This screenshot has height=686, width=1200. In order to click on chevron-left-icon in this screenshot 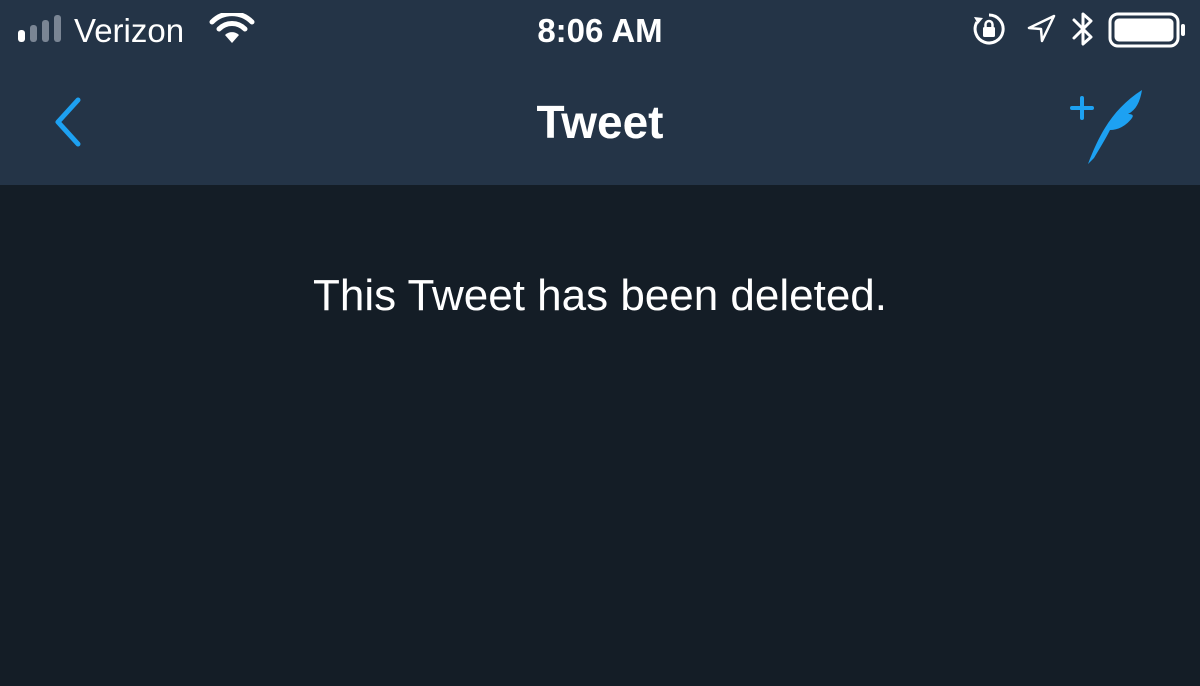, I will do `click(68, 122)`.